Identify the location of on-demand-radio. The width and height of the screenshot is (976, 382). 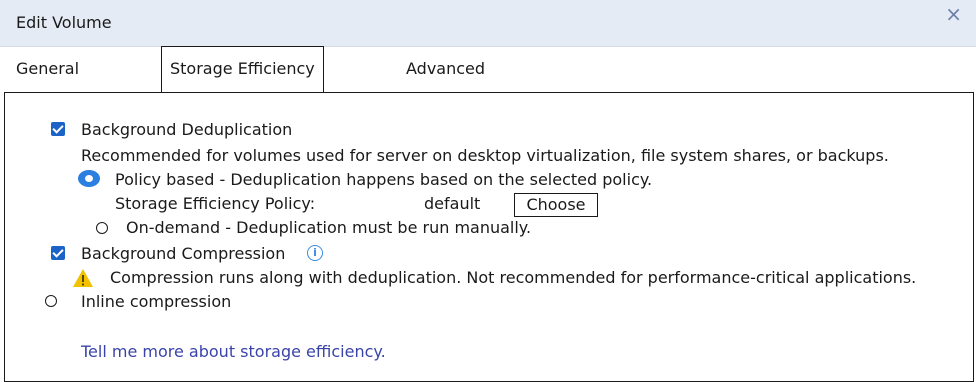
(102, 228).